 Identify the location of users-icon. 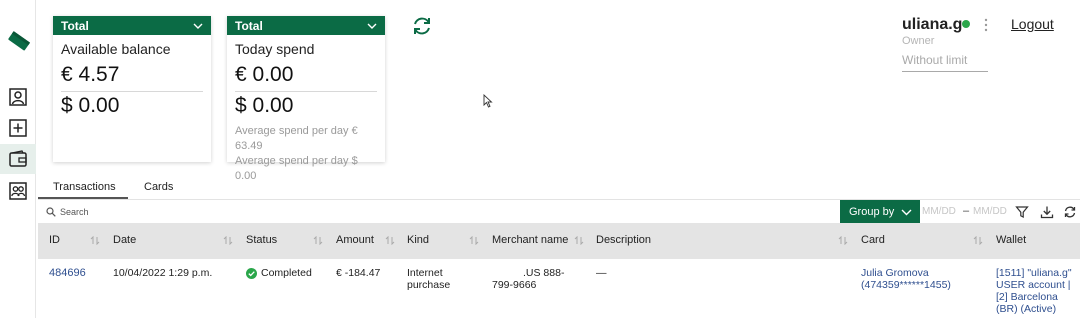
(18, 191).